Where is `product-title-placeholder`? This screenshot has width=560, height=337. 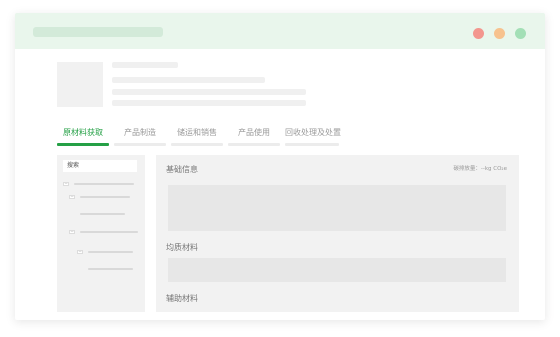
product-title-placeholder is located at coordinates (145, 65).